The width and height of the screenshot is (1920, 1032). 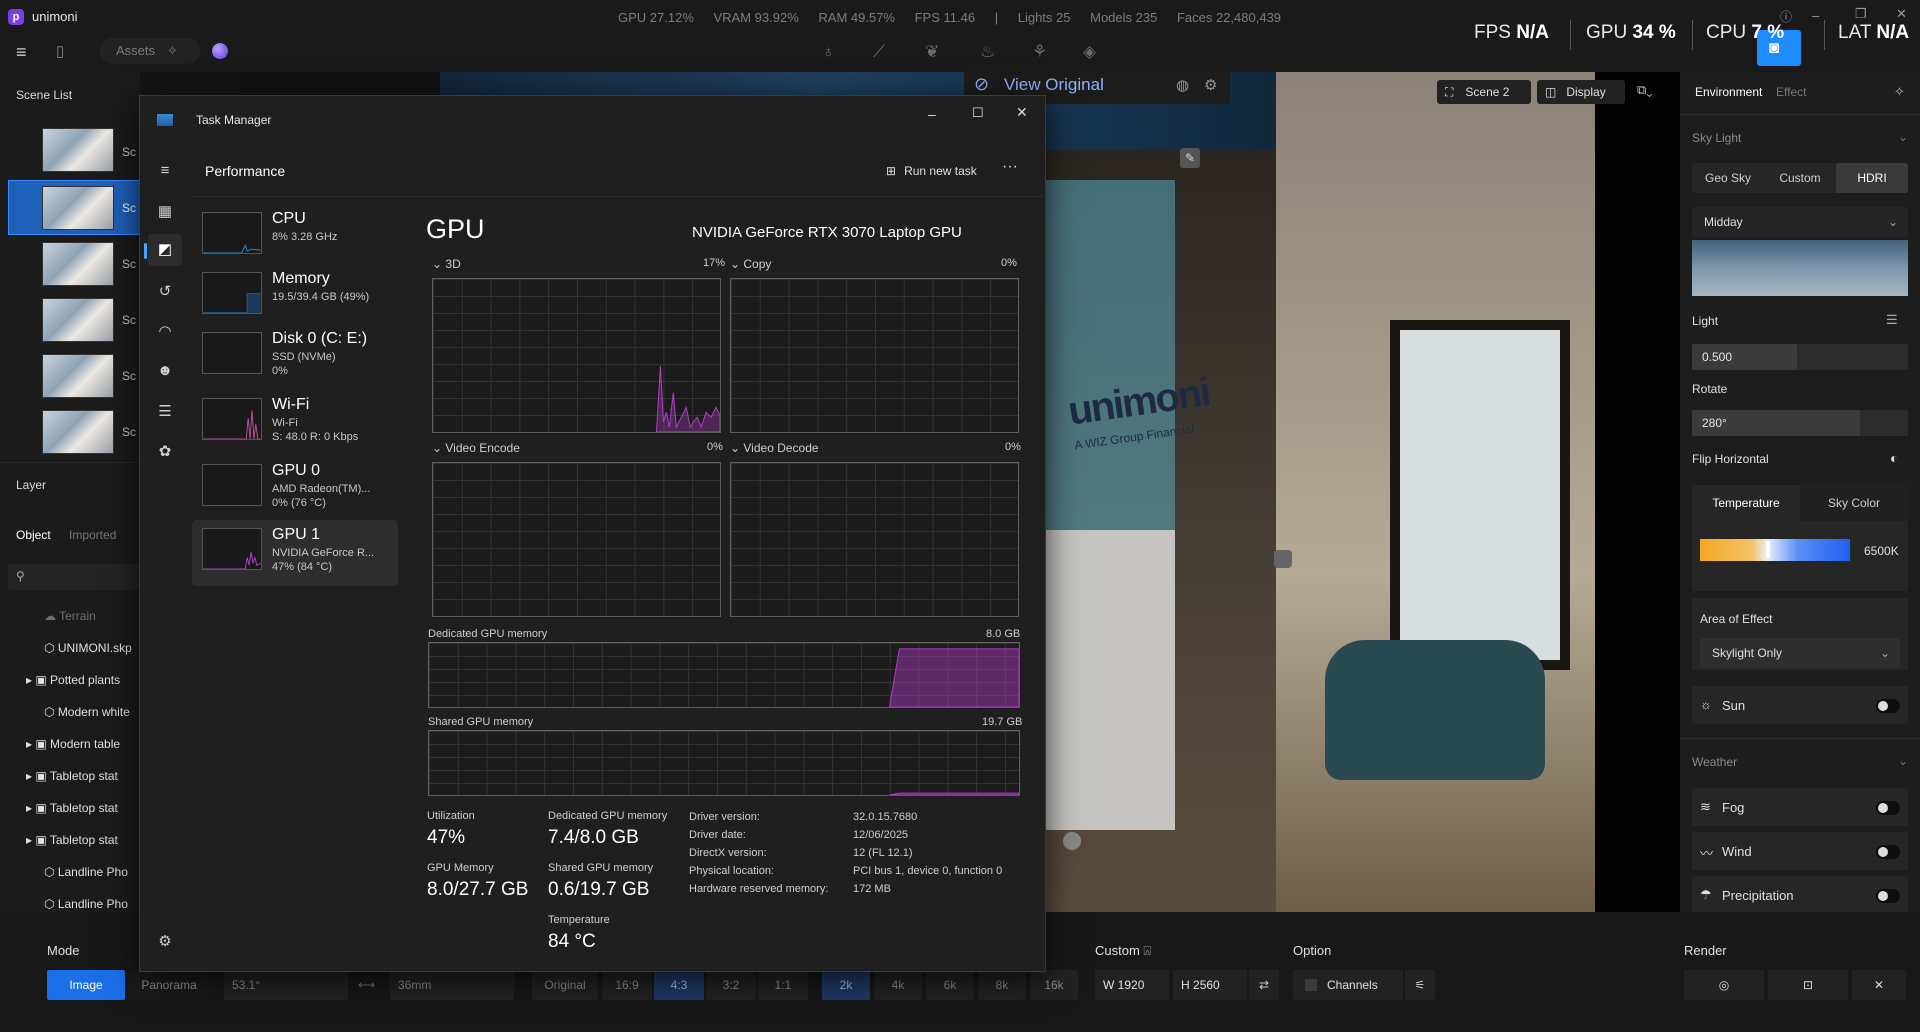 What do you see at coordinates (780, 448) in the screenshot?
I see `engine-name: Video Decode` at bounding box center [780, 448].